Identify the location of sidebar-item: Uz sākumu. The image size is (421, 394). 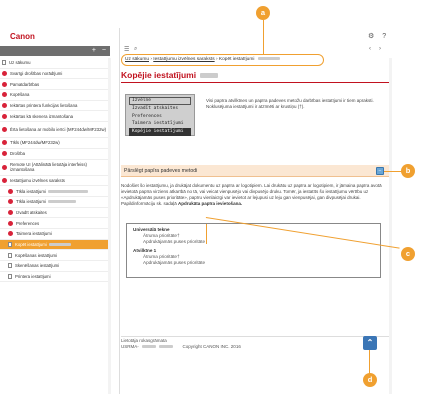
(55, 63).